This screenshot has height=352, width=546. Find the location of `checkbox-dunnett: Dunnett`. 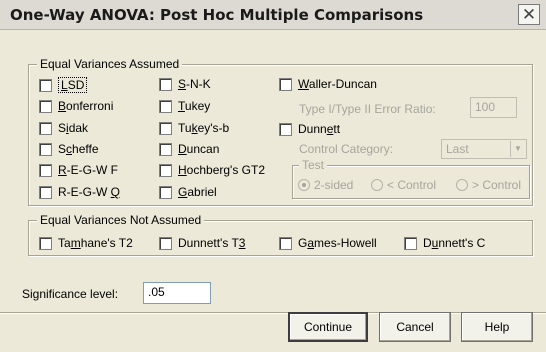

checkbox-dunnett: Dunnett is located at coordinates (309, 129).